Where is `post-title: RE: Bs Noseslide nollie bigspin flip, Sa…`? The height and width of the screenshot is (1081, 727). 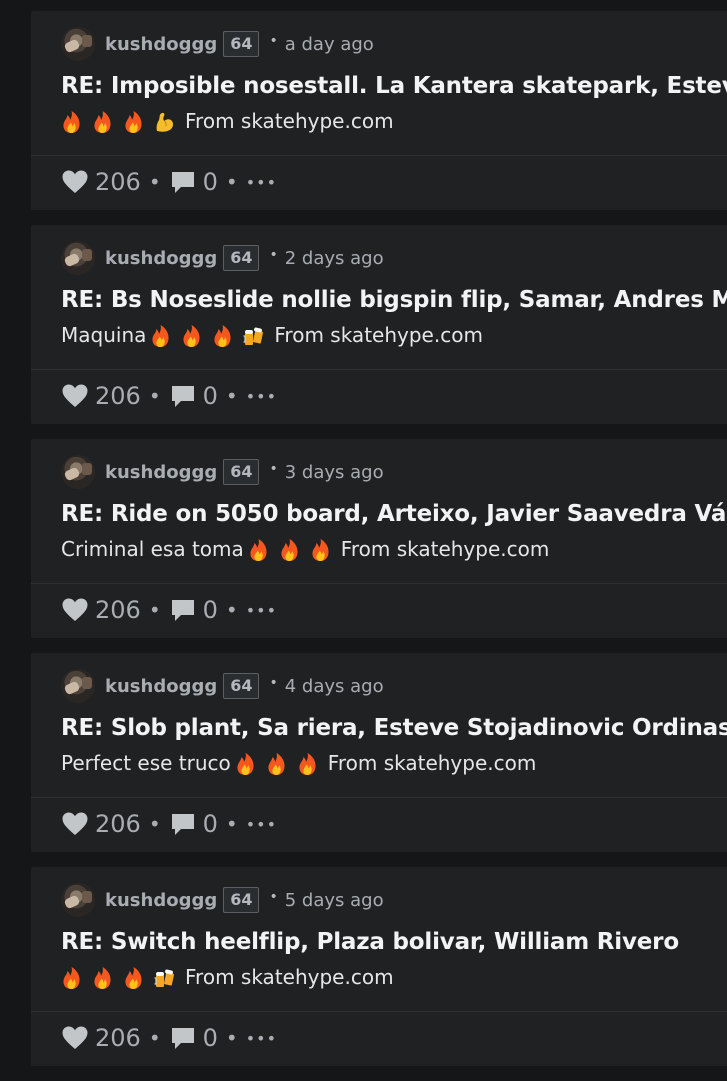
post-title: RE: Bs Noseslide nollie bigspin flip, Sa… is located at coordinates (394, 300).